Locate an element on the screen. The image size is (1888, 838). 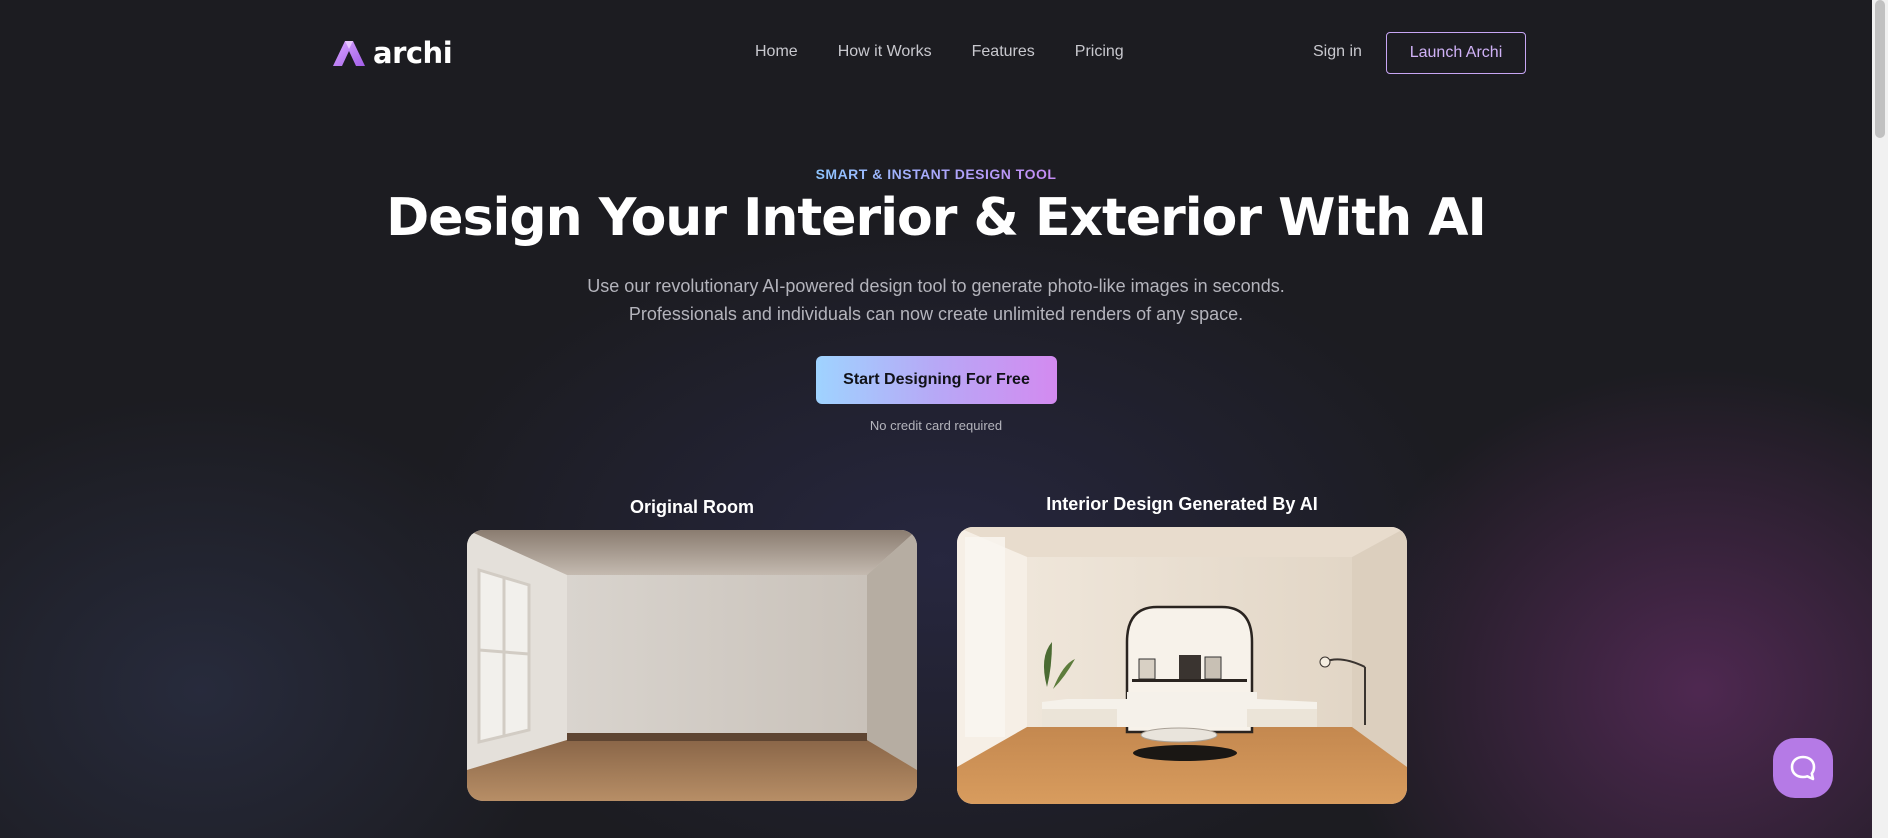
nav-pricing-link: Pricing is located at coordinates (1099, 52).